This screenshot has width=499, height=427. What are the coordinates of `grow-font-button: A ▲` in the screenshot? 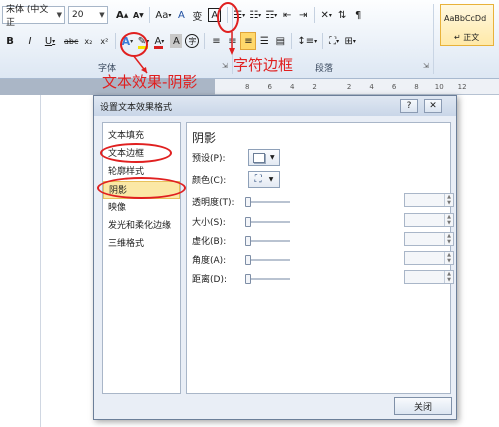 It's located at (122, 15).